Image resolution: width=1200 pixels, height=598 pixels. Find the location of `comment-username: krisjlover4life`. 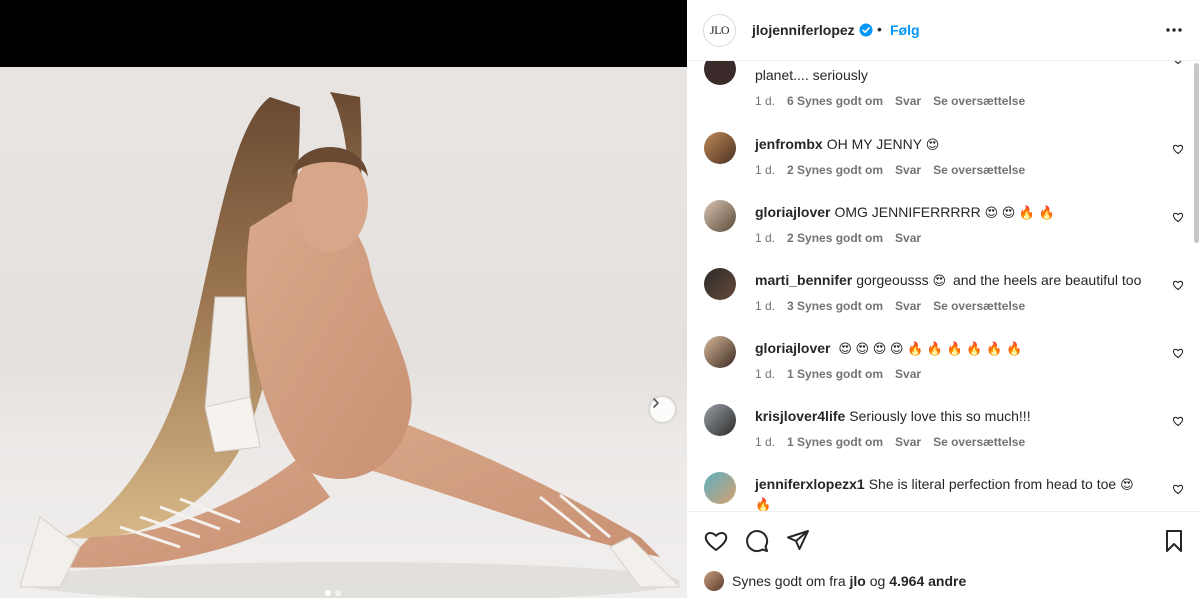

comment-username: krisjlover4life is located at coordinates (800, 416).